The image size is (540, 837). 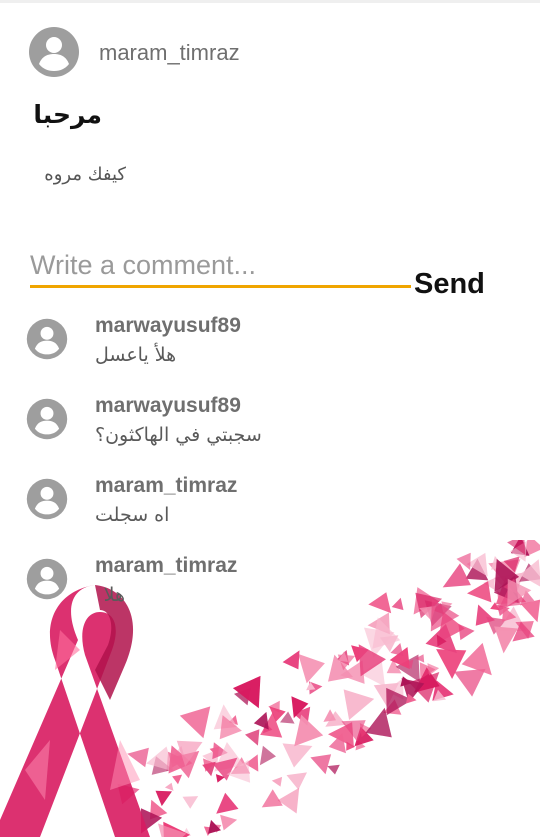 What do you see at coordinates (75, 711) in the screenshot?
I see `awareness-ribbon` at bounding box center [75, 711].